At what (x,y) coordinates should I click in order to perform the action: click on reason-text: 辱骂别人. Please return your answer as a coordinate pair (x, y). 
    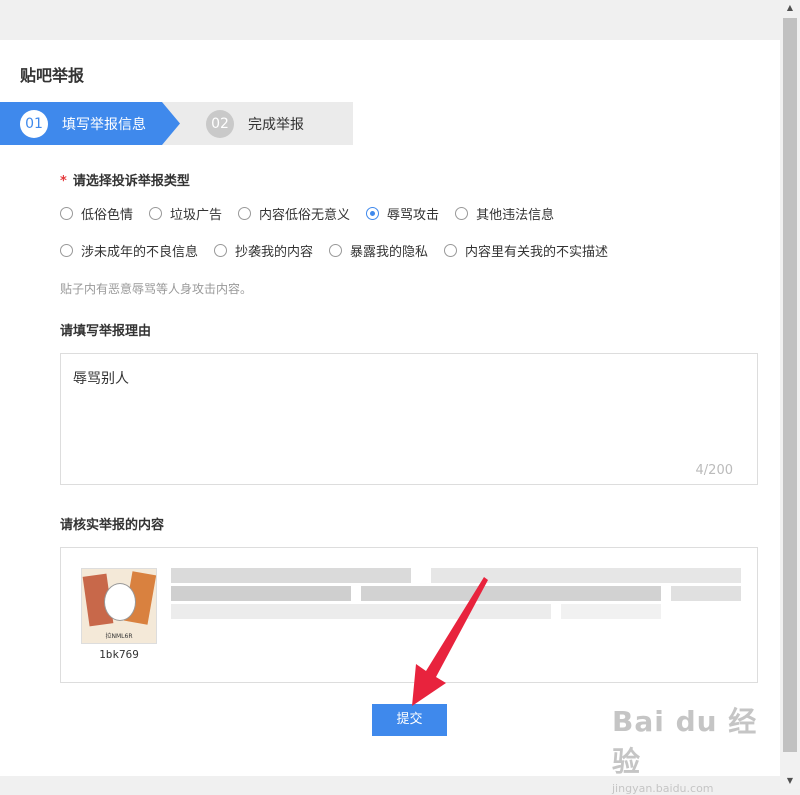
    Looking at the image, I should click on (101, 379).